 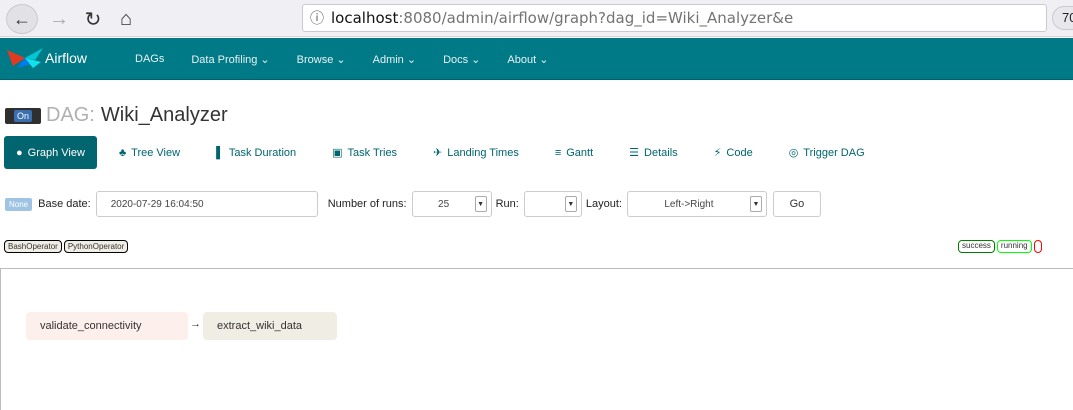 I want to click on state-tag-failed, so click(x=1037, y=246).